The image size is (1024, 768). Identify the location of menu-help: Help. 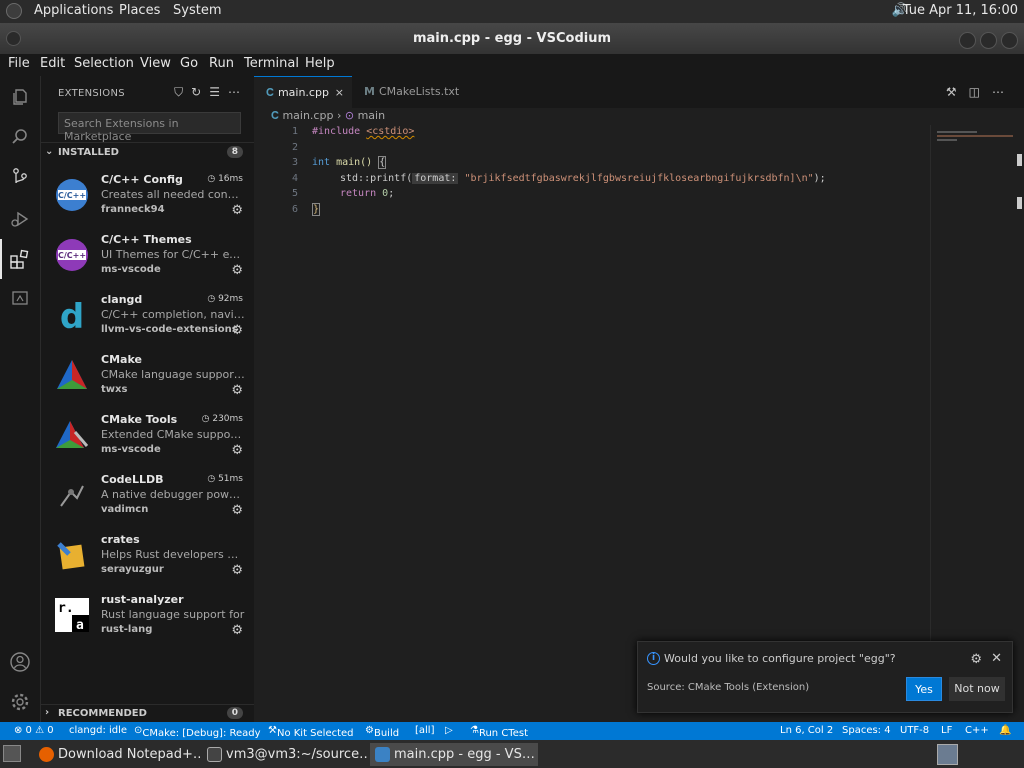
(320, 63).